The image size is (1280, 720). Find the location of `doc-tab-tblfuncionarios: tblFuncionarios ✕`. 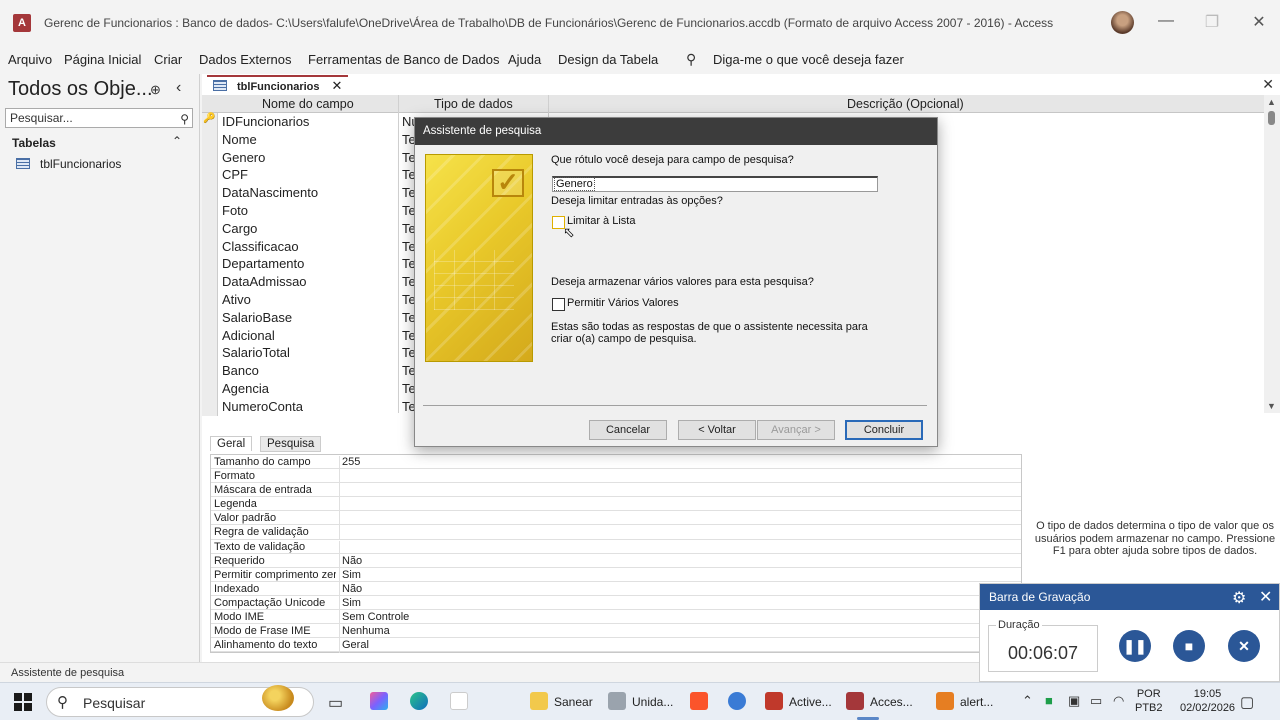

doc-tab-tblfuncionarios: tblFuncionarios ✕ is located at coordinates (278, 85).